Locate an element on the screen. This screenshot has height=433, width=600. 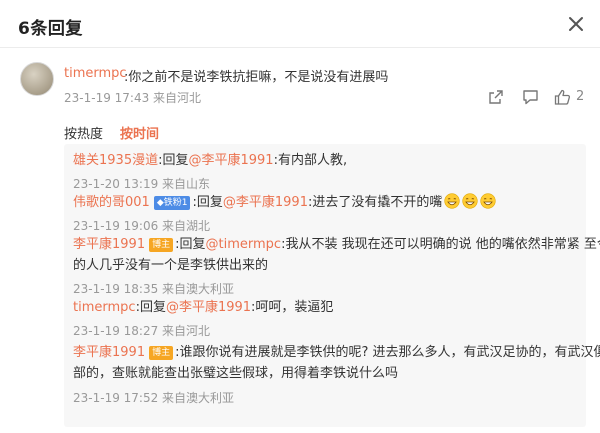
main-comment-text: :你之前不是说李铁抗拒嘛，不是说没有进展吗 is located at coordinates (256, 77).